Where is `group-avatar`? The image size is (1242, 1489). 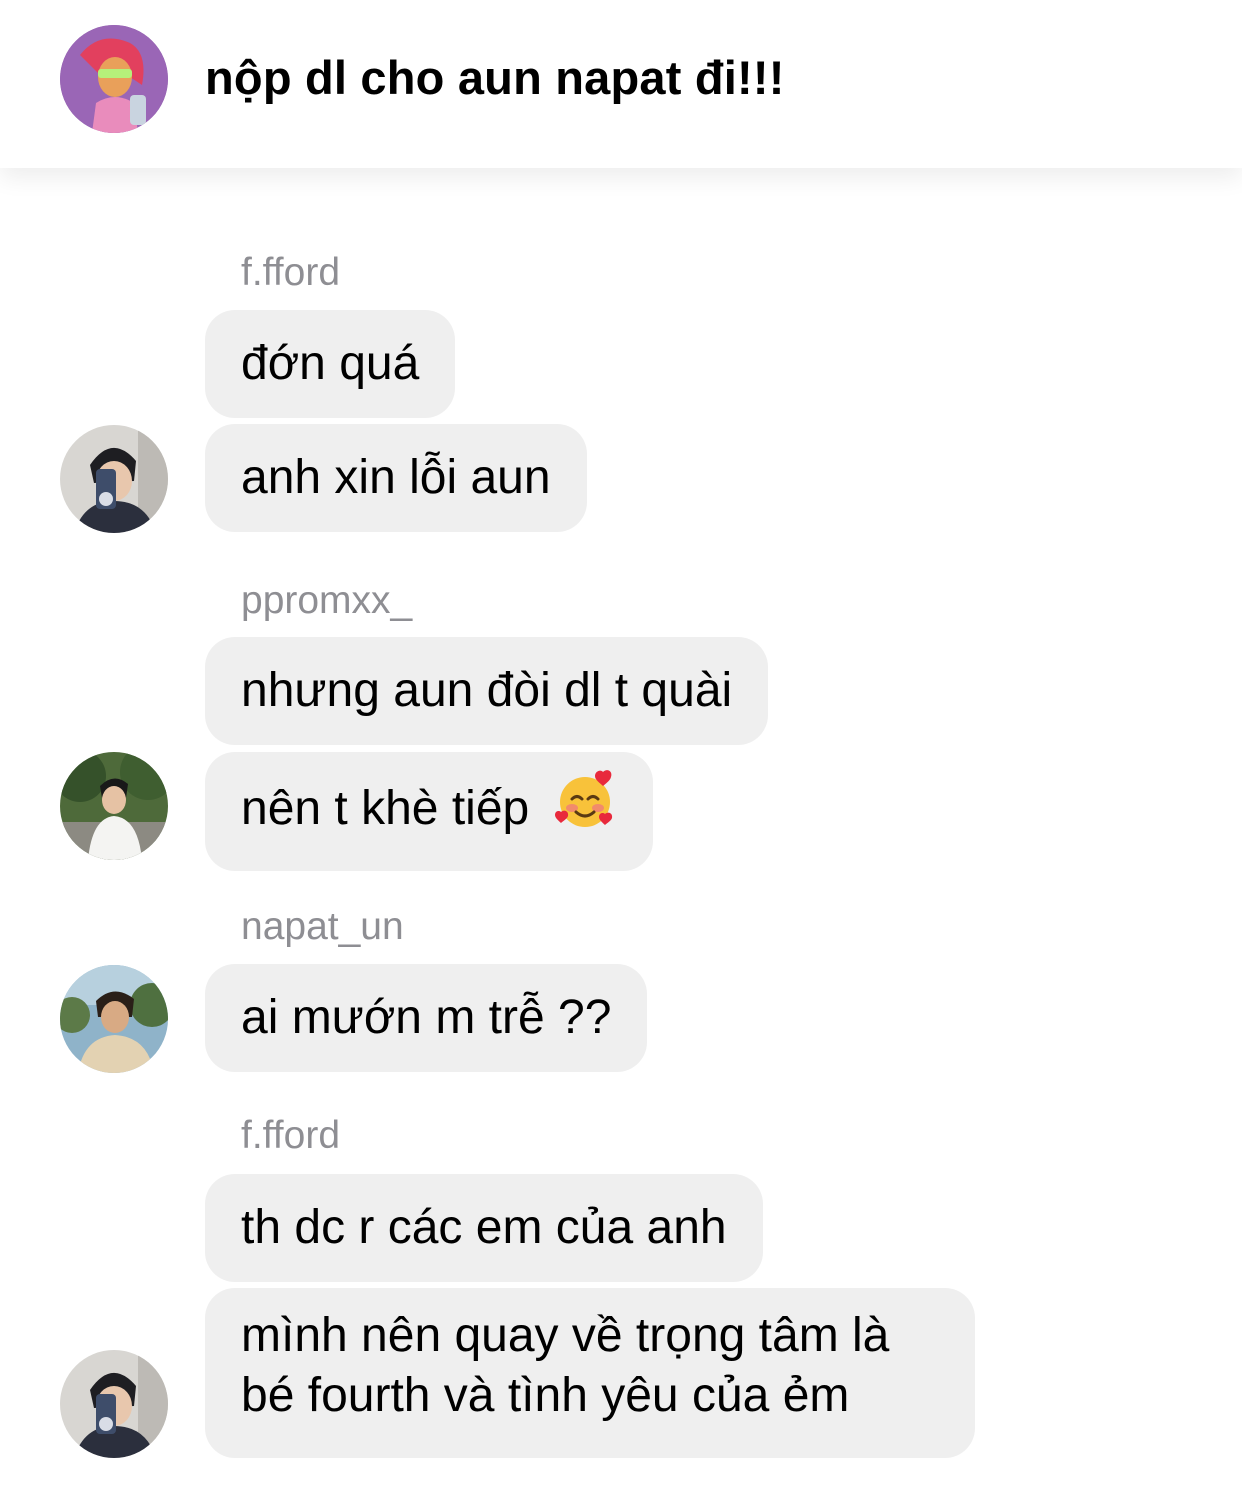
group-avatar is located at coordinates (114, 79).